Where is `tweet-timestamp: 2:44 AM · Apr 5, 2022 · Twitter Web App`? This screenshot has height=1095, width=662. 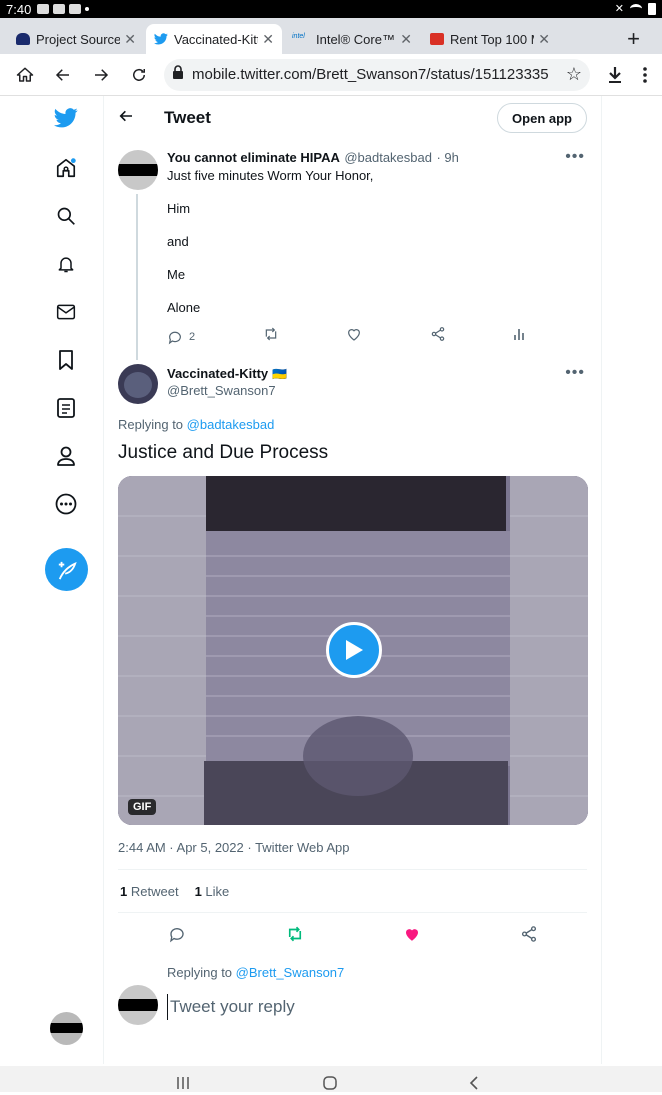 tweet-timestamp: 2:44 AM · Apr 5, 2022 · Twitter Web App is located at coordinates (233, 847).